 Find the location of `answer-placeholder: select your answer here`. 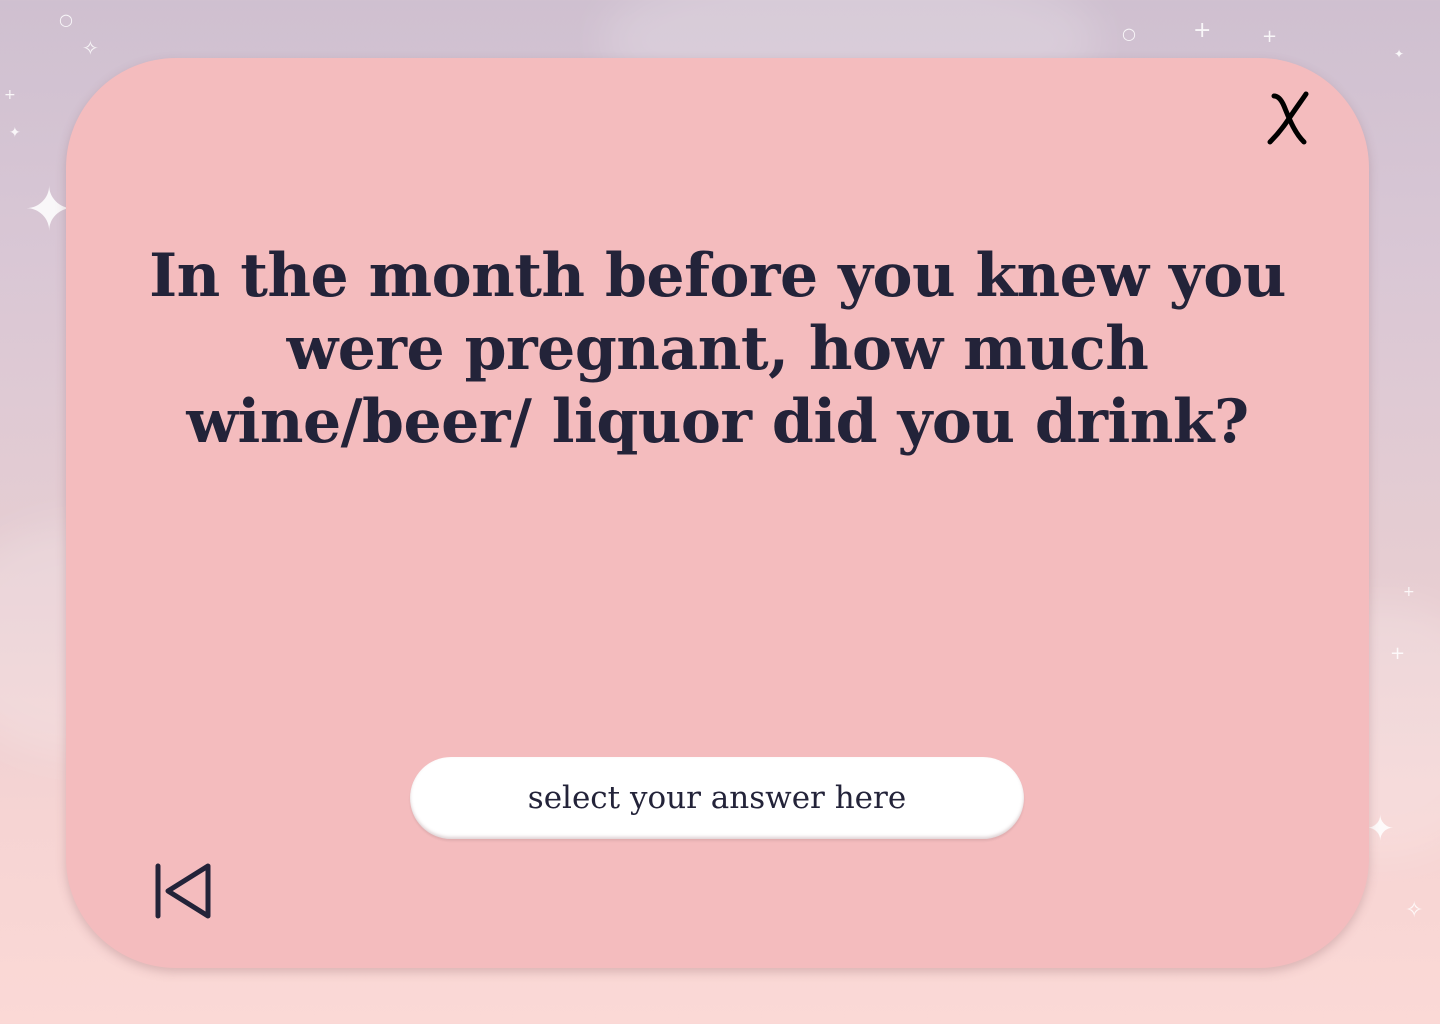

answer-placeholder: select your answer here is located at coordinates (717, 798).